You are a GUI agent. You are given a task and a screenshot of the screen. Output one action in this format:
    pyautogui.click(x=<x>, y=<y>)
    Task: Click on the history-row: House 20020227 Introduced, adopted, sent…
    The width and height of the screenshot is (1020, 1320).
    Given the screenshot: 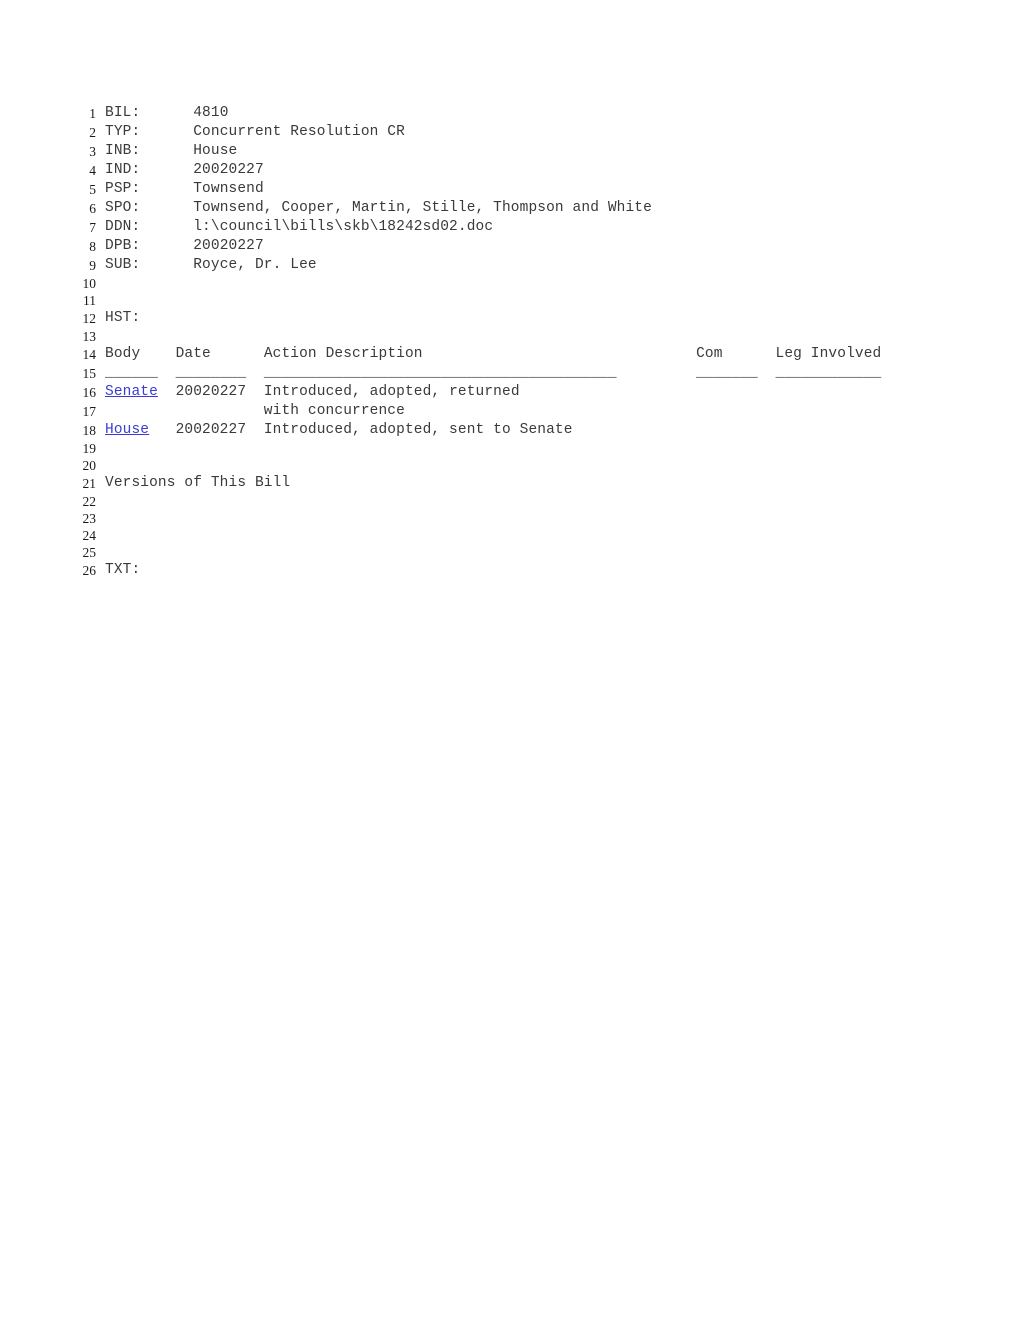 What is the action you would take?
    pyautogui.click(x=339, y=430)
    